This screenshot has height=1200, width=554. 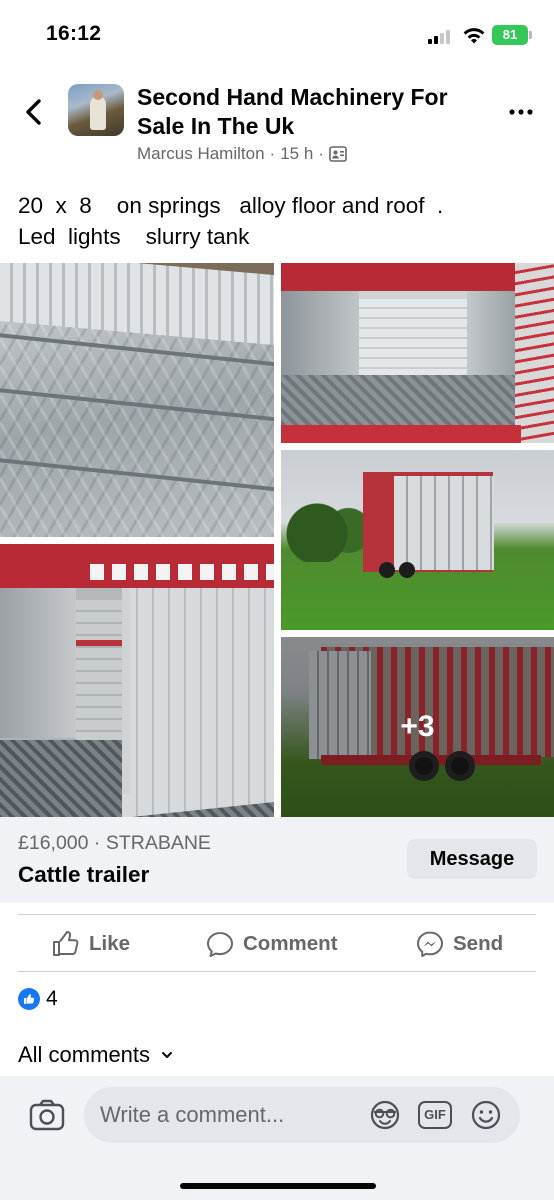 I want to click on photo-floor, so click(x=137, y=400).